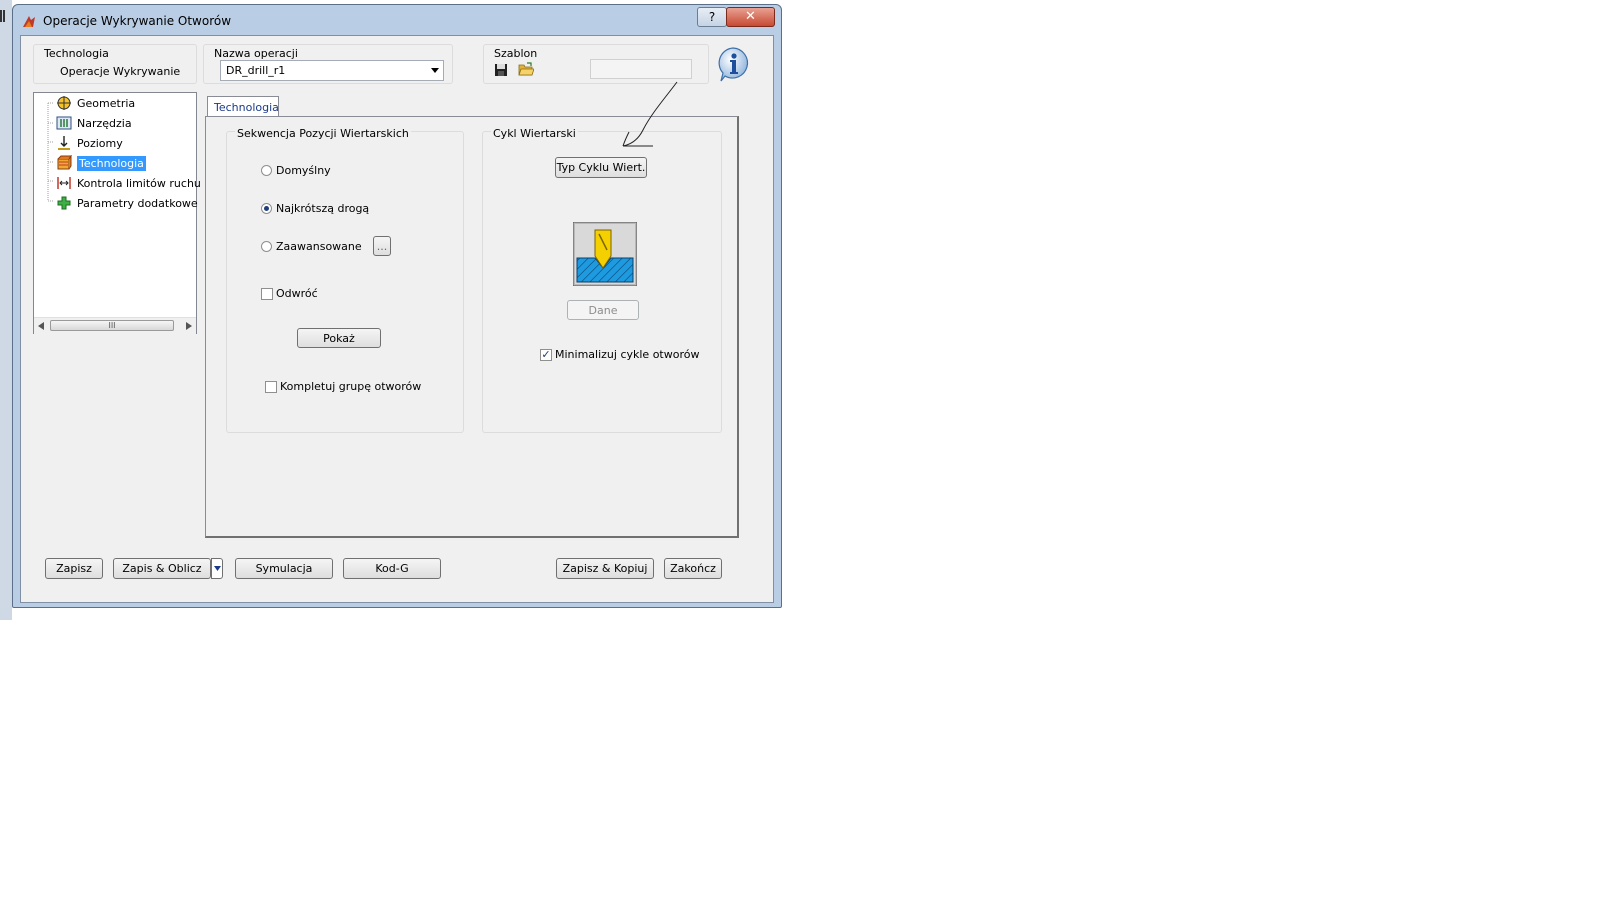 The image size is (1600, 900). I want to click on template-group: Szablon, so click(596, 64).